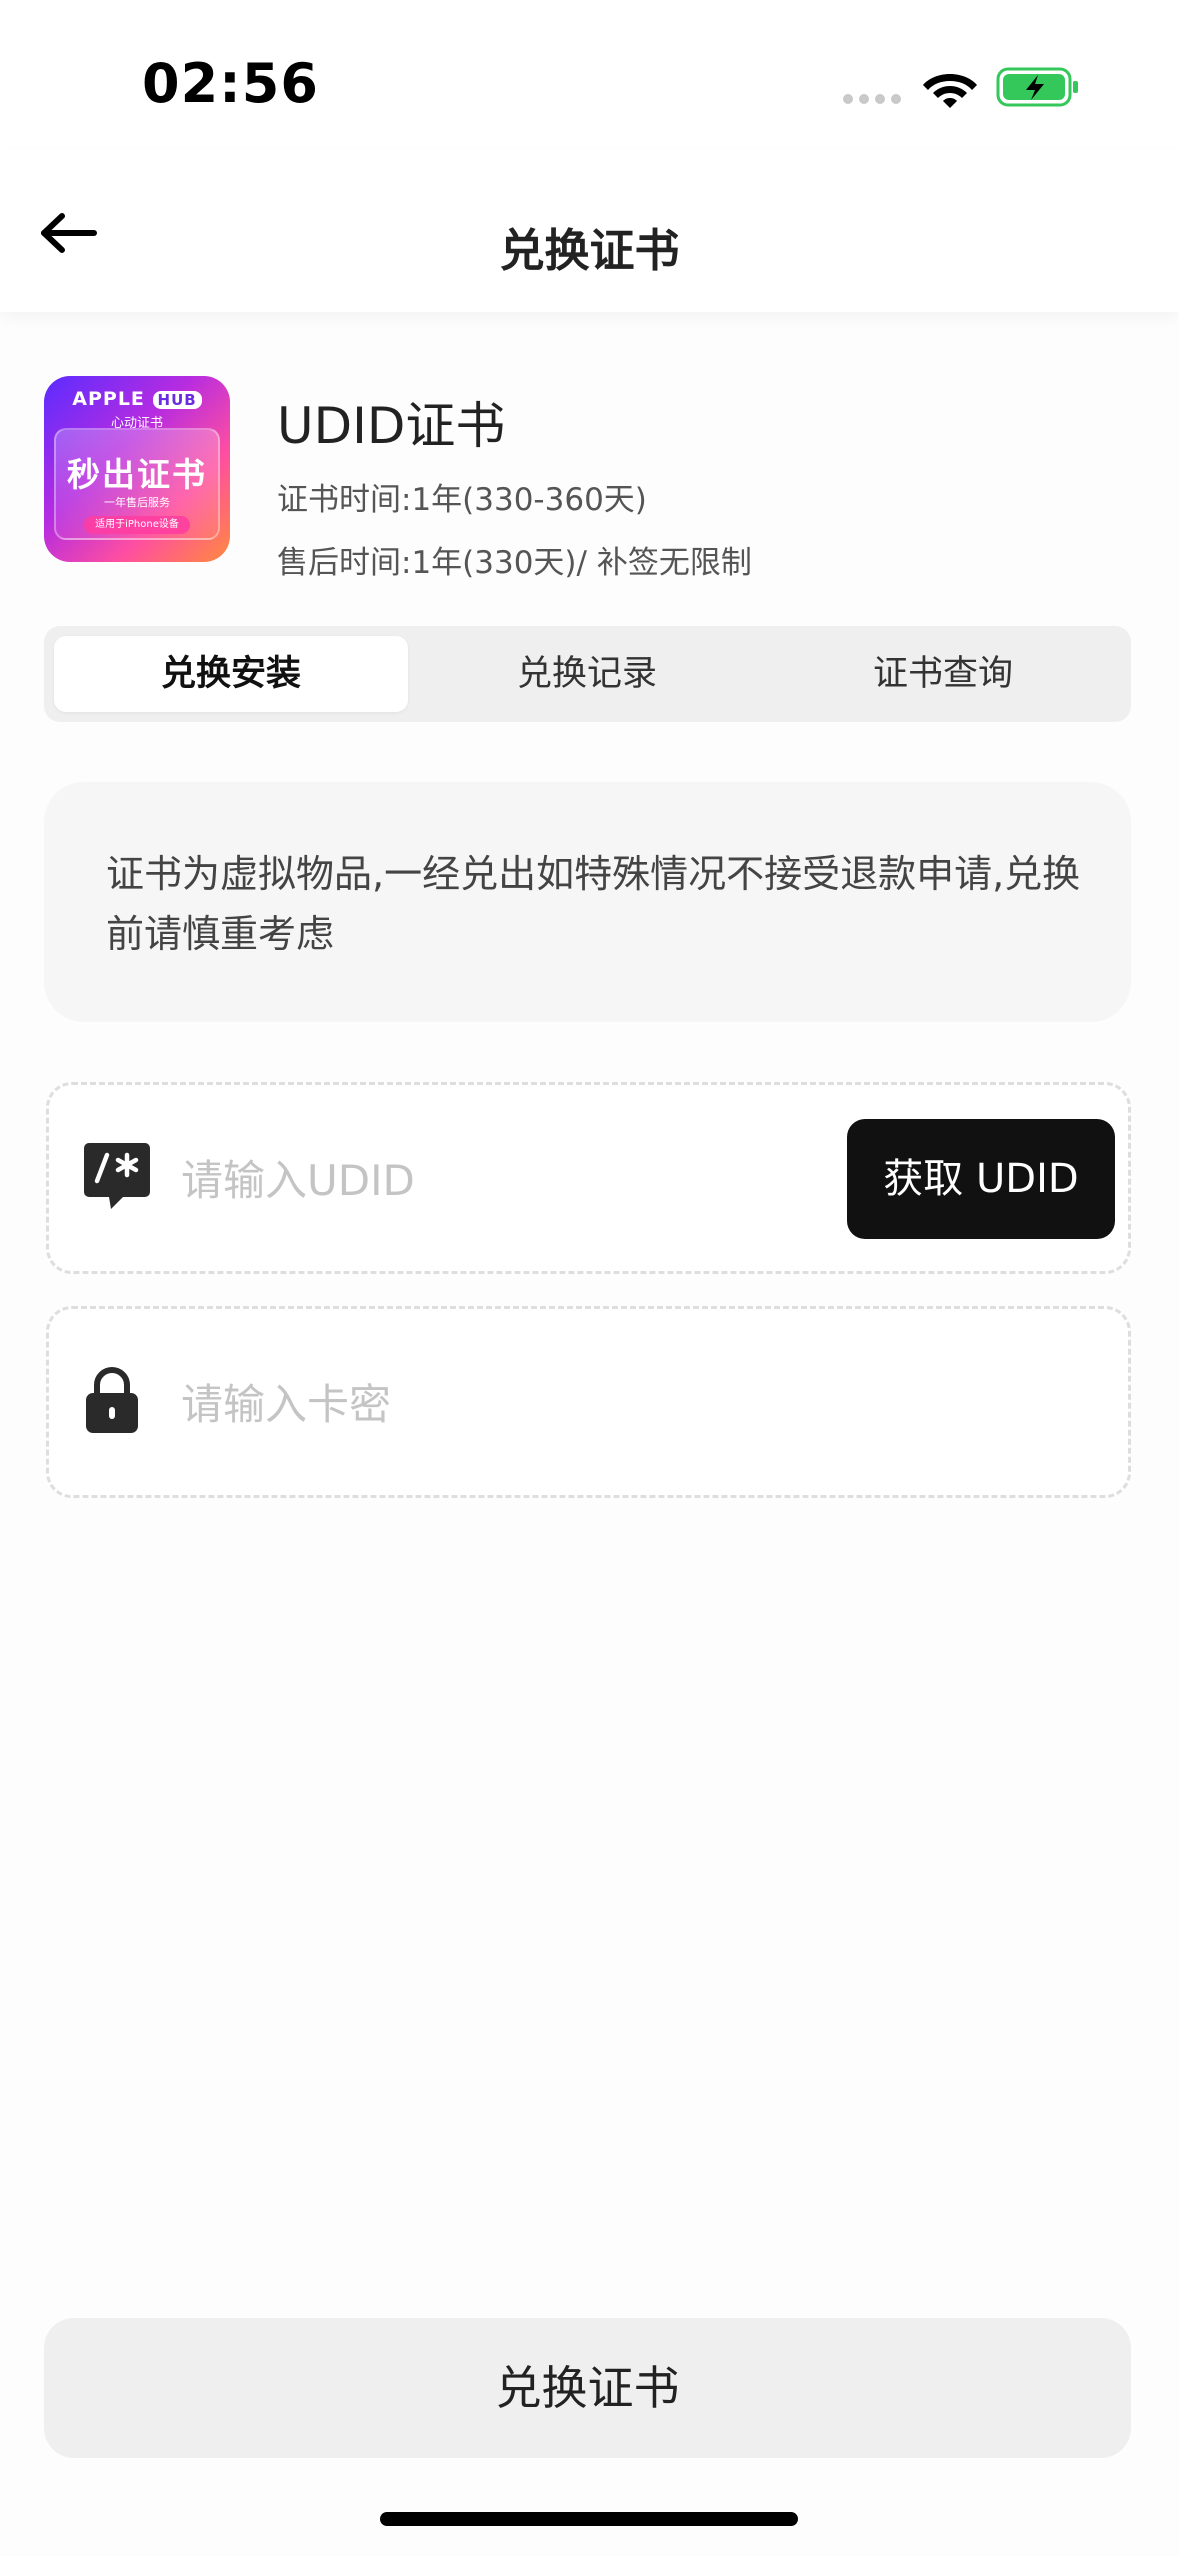 The height and width of the screenshot is (2556, 1179). Describe the element at coordinates (501, 1404) in the screenshot. I see `card-key-input` at that location.